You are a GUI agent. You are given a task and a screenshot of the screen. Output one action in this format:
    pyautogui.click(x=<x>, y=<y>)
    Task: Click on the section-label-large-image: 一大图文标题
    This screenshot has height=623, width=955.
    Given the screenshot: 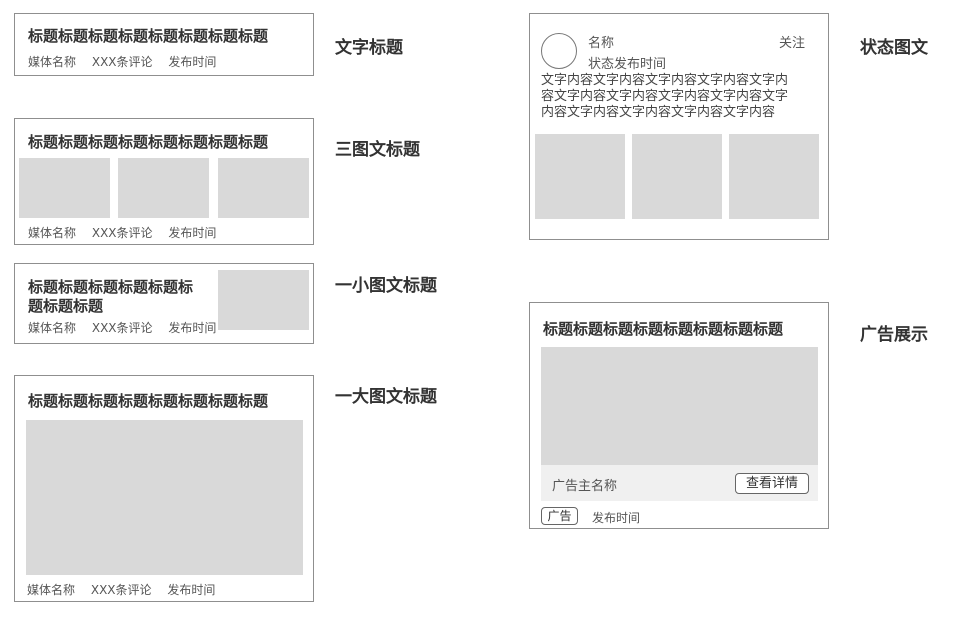 What is the action you would take?
    pyautogui.click(x=386, y=397)
    